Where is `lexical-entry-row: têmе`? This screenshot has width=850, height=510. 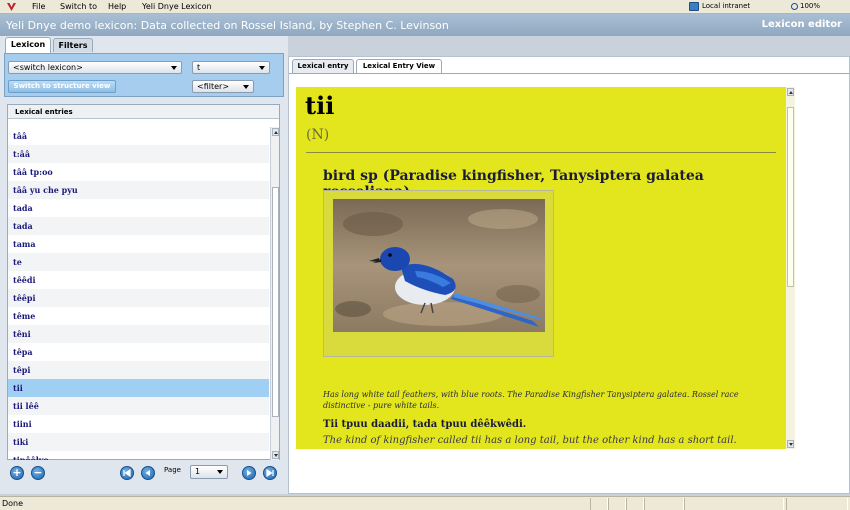
lexical-entry-row: têmе is located at coordinates (138, 316).